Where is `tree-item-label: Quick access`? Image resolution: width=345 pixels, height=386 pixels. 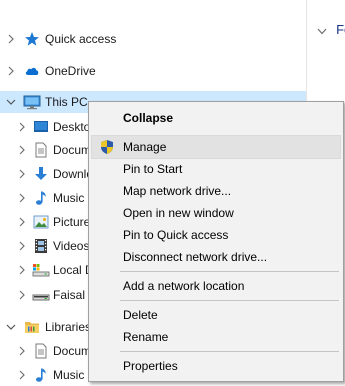 tree-item-label: Quick access is located at coordinates (81, 39).